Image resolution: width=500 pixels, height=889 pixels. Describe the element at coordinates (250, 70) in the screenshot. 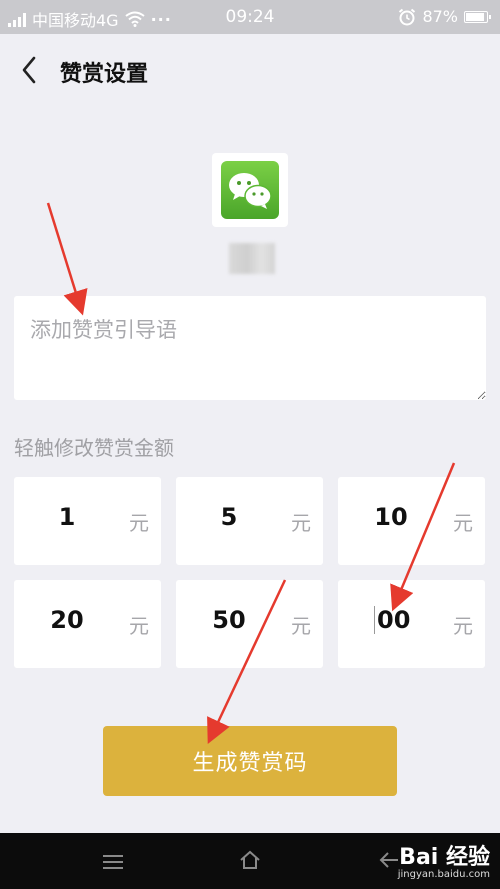

I see `header: 赞赏设置` at that location.